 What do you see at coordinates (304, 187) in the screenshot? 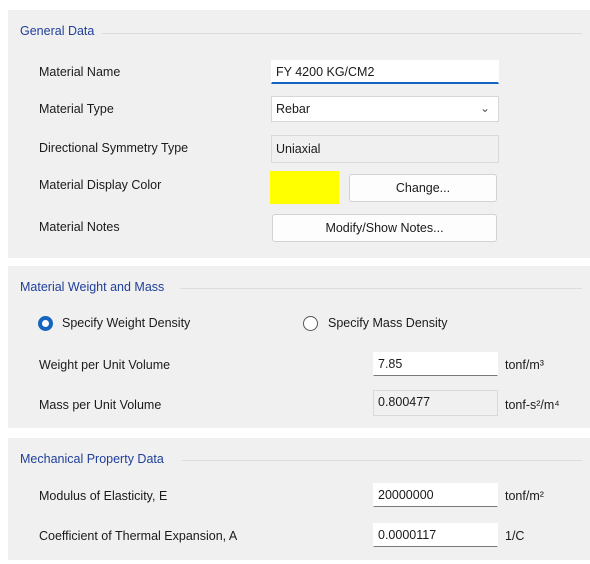
I see `material-color-swatch` at bounding box center [304, 187].